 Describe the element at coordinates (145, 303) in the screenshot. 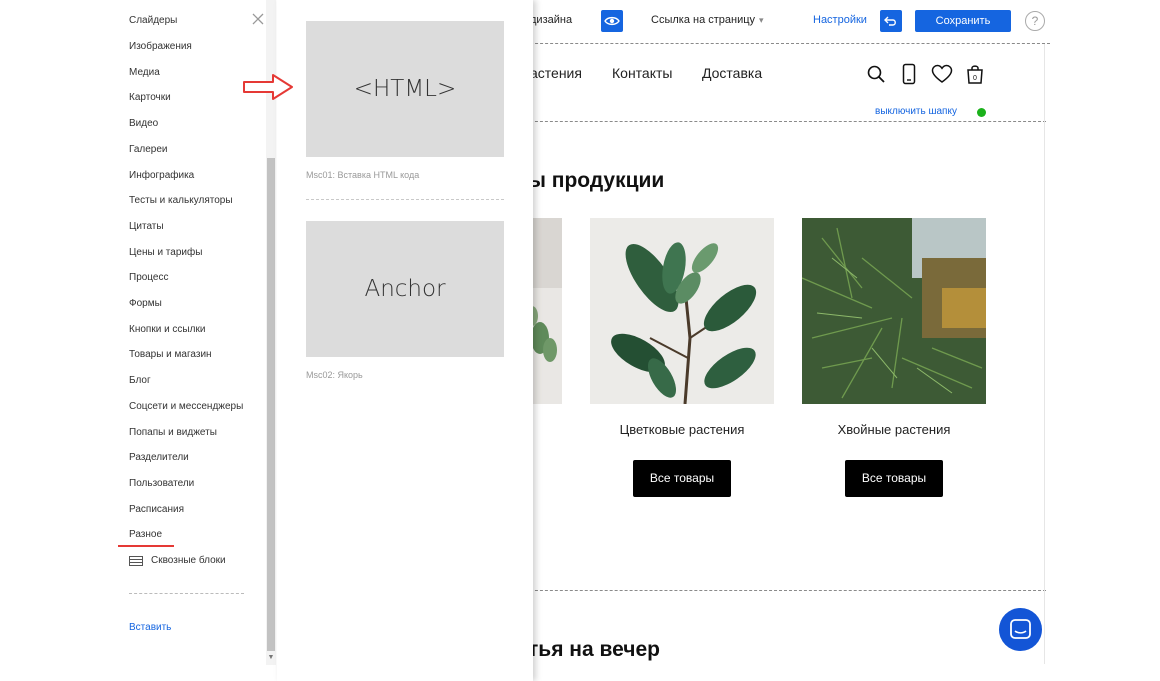

I see `sidebar-item-forms: Формы` at that location.